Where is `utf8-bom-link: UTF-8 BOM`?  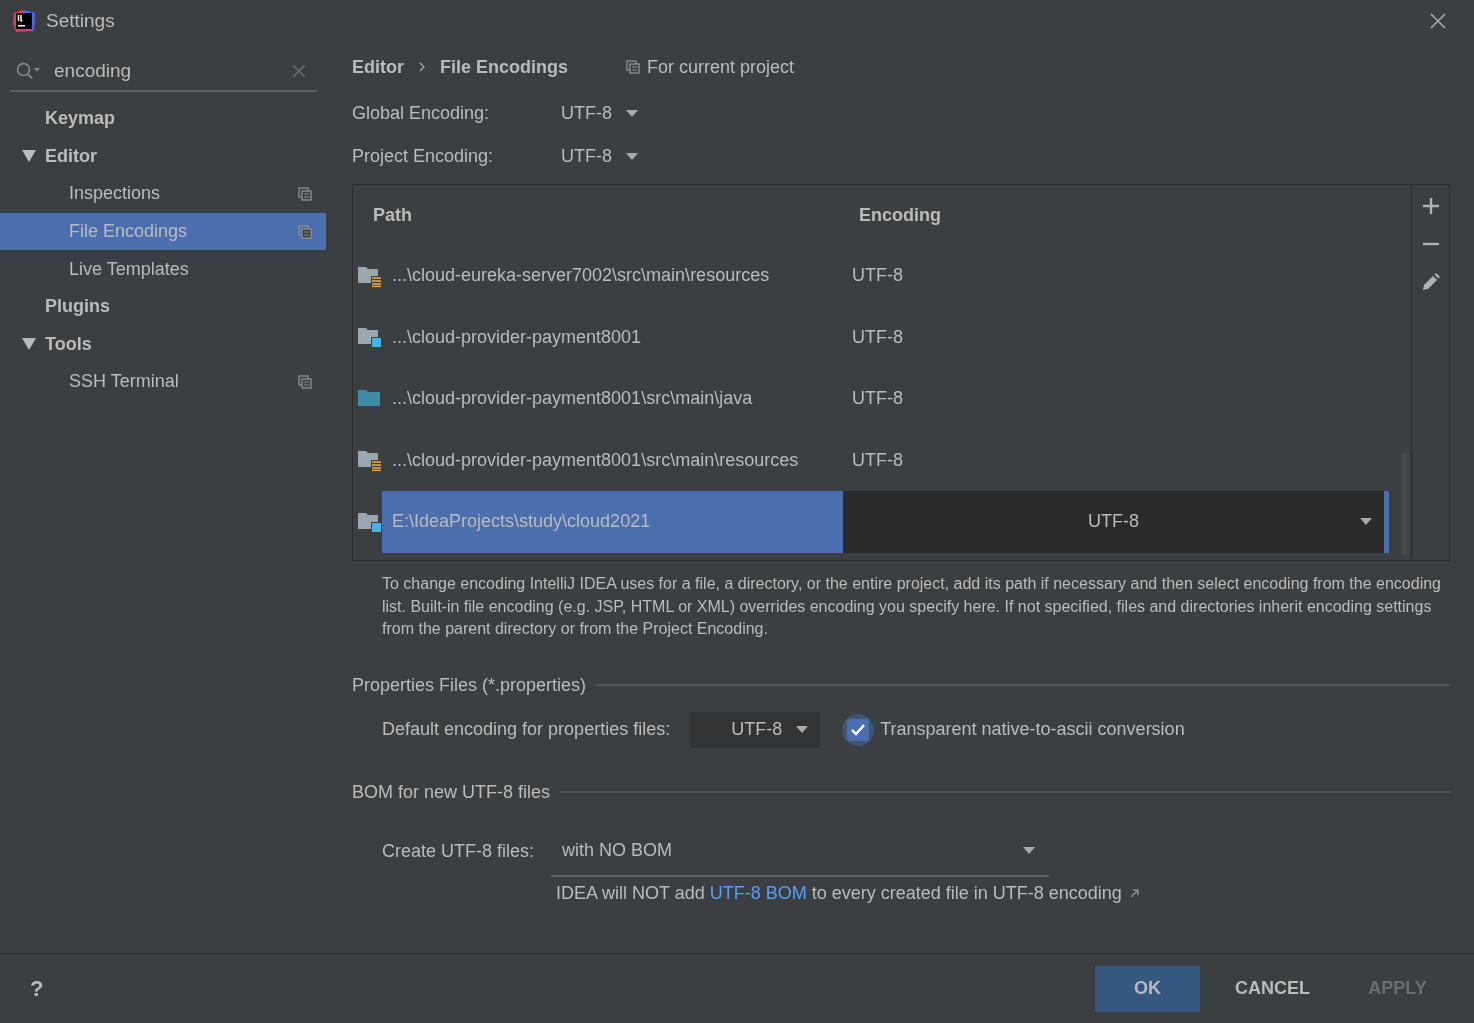 utf8-bom-link: UTF-8 BOM is located at coordinates (758, 892).